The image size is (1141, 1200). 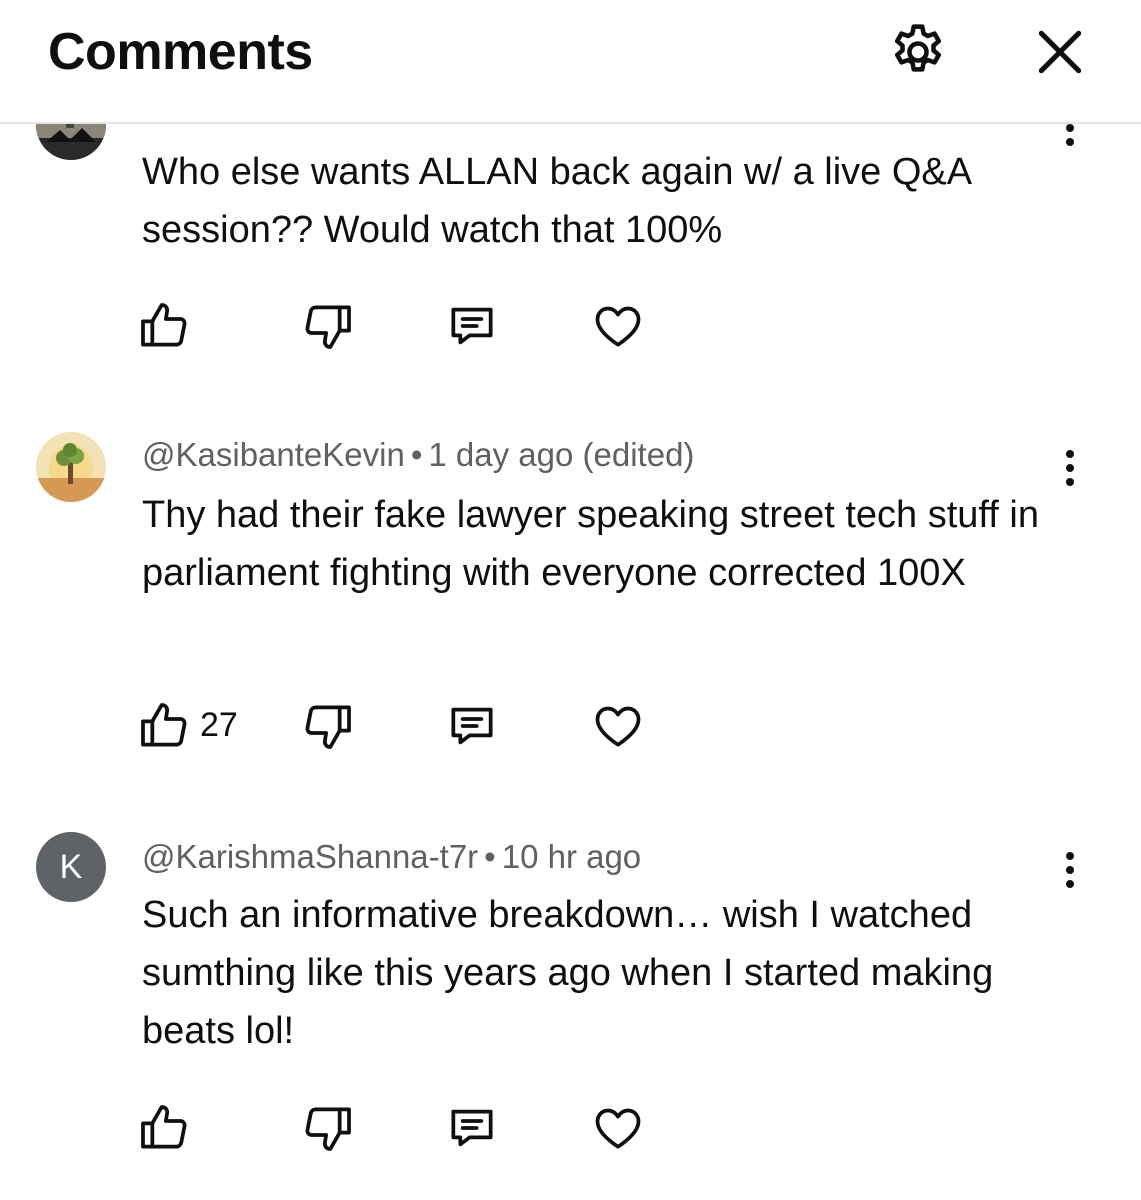 I want to click on gear-icon, so click(x=918, y=52).